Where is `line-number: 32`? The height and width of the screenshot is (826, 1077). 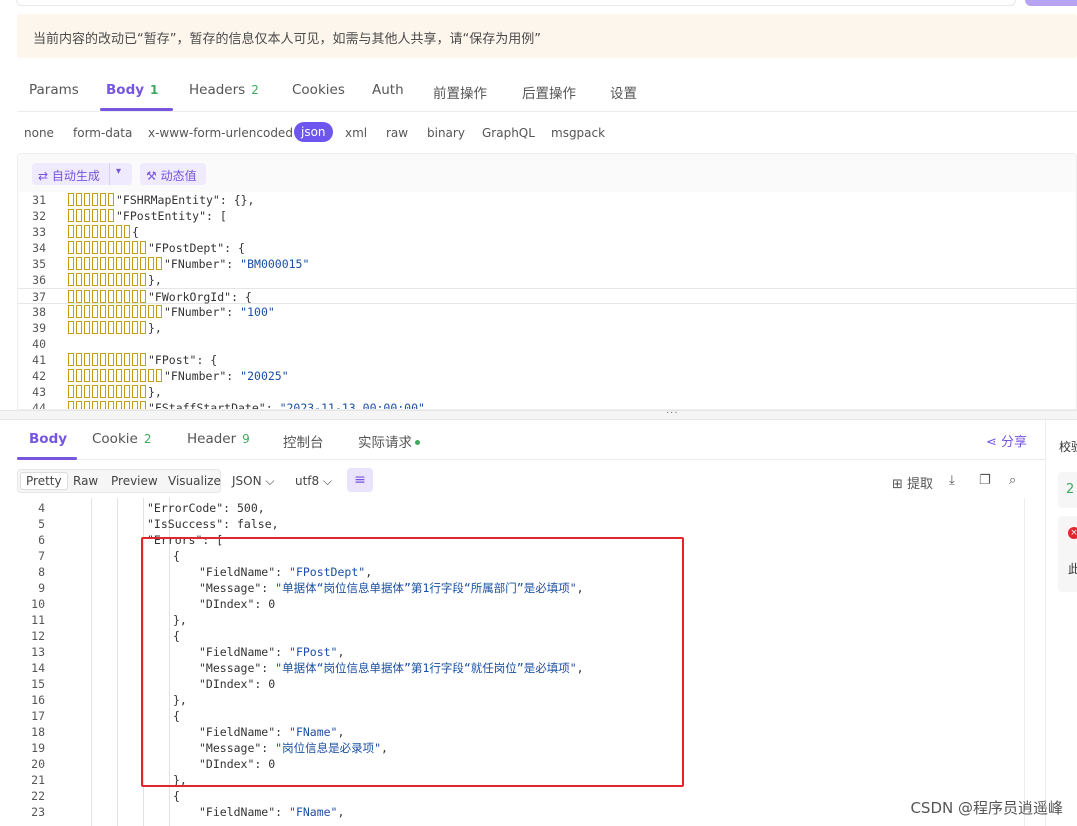 line-number: 32 is located at coordinates (39, 216).